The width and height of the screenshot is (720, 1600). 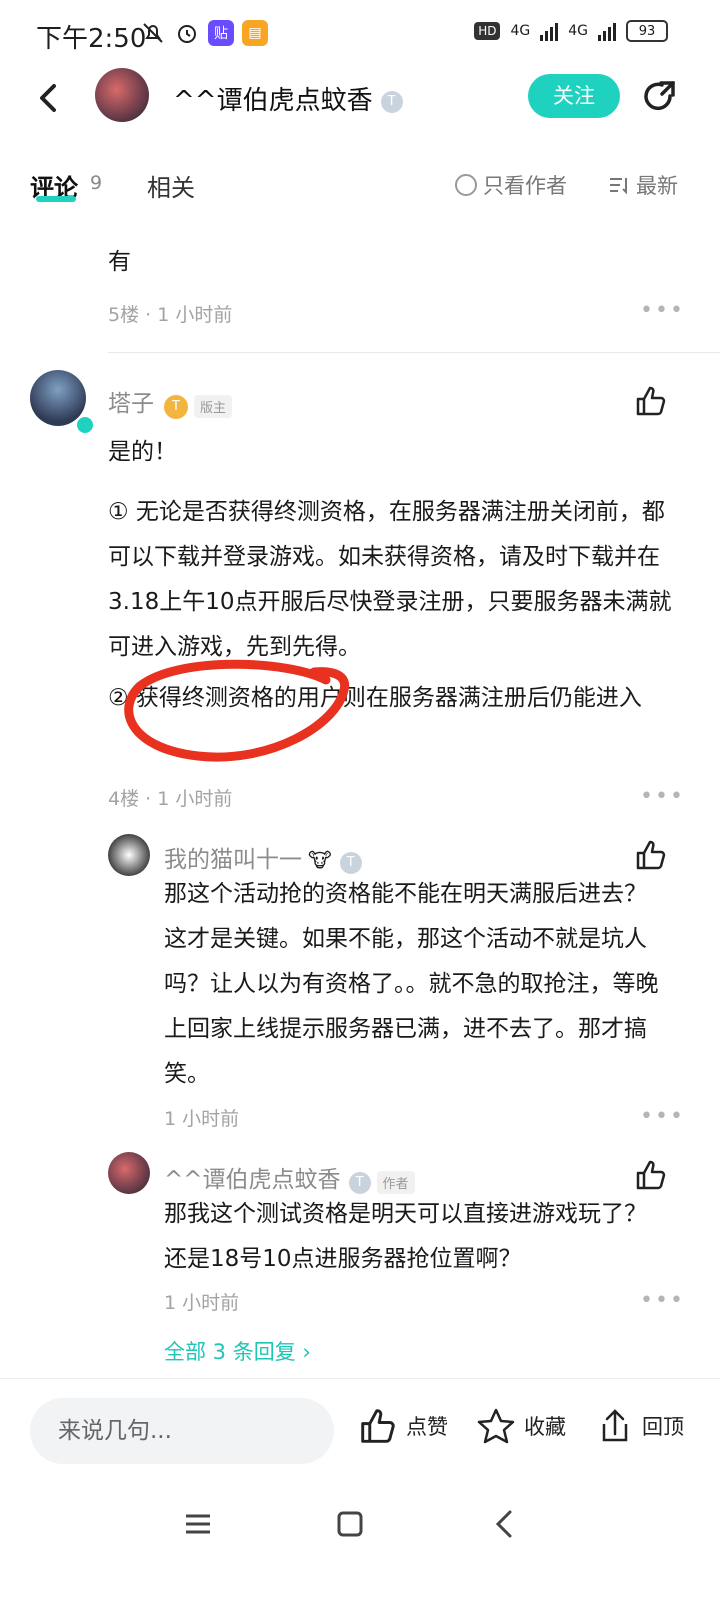 I want to click on signal-icon, so click(x=549, y=31).